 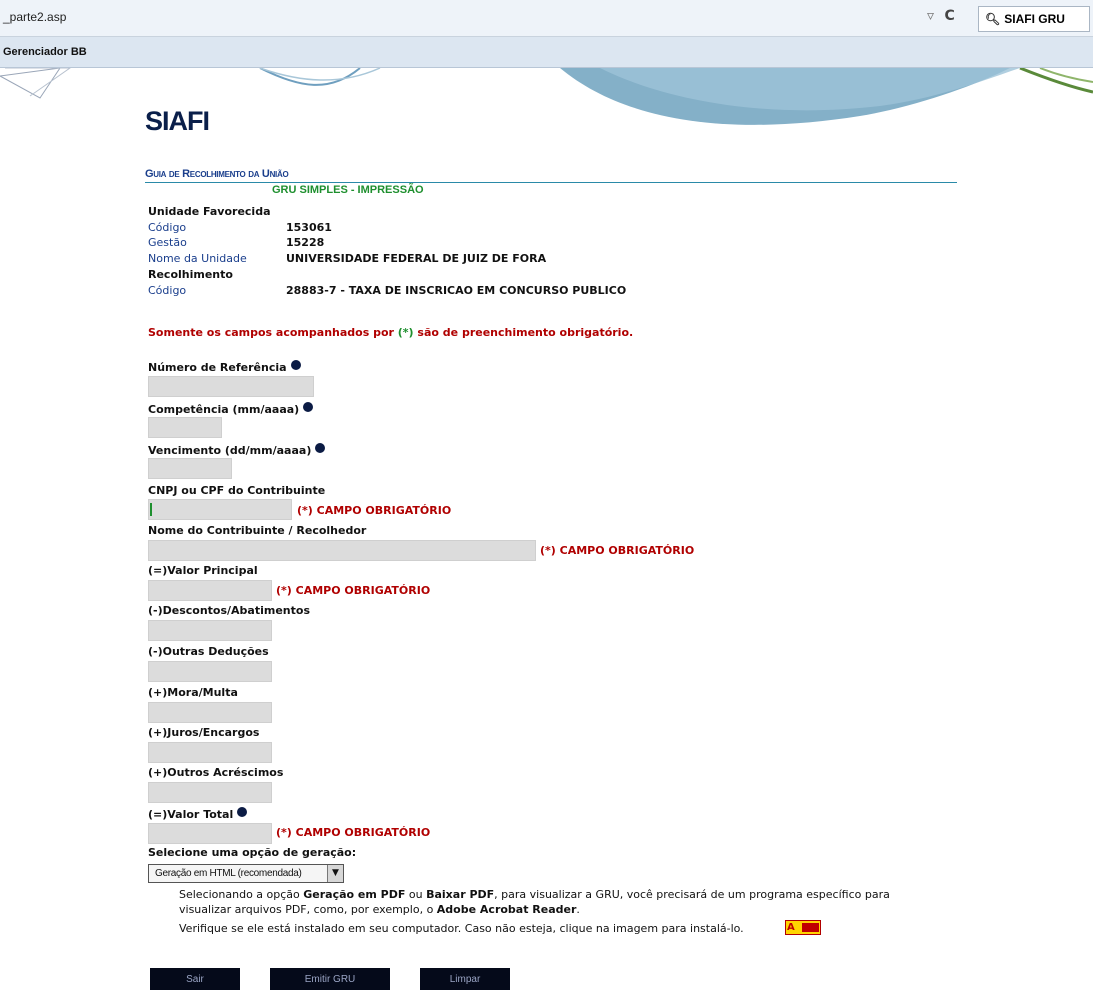 I want to click on notice-text-before: Somente os campos acompanhados por, so click(x=273, y=332).